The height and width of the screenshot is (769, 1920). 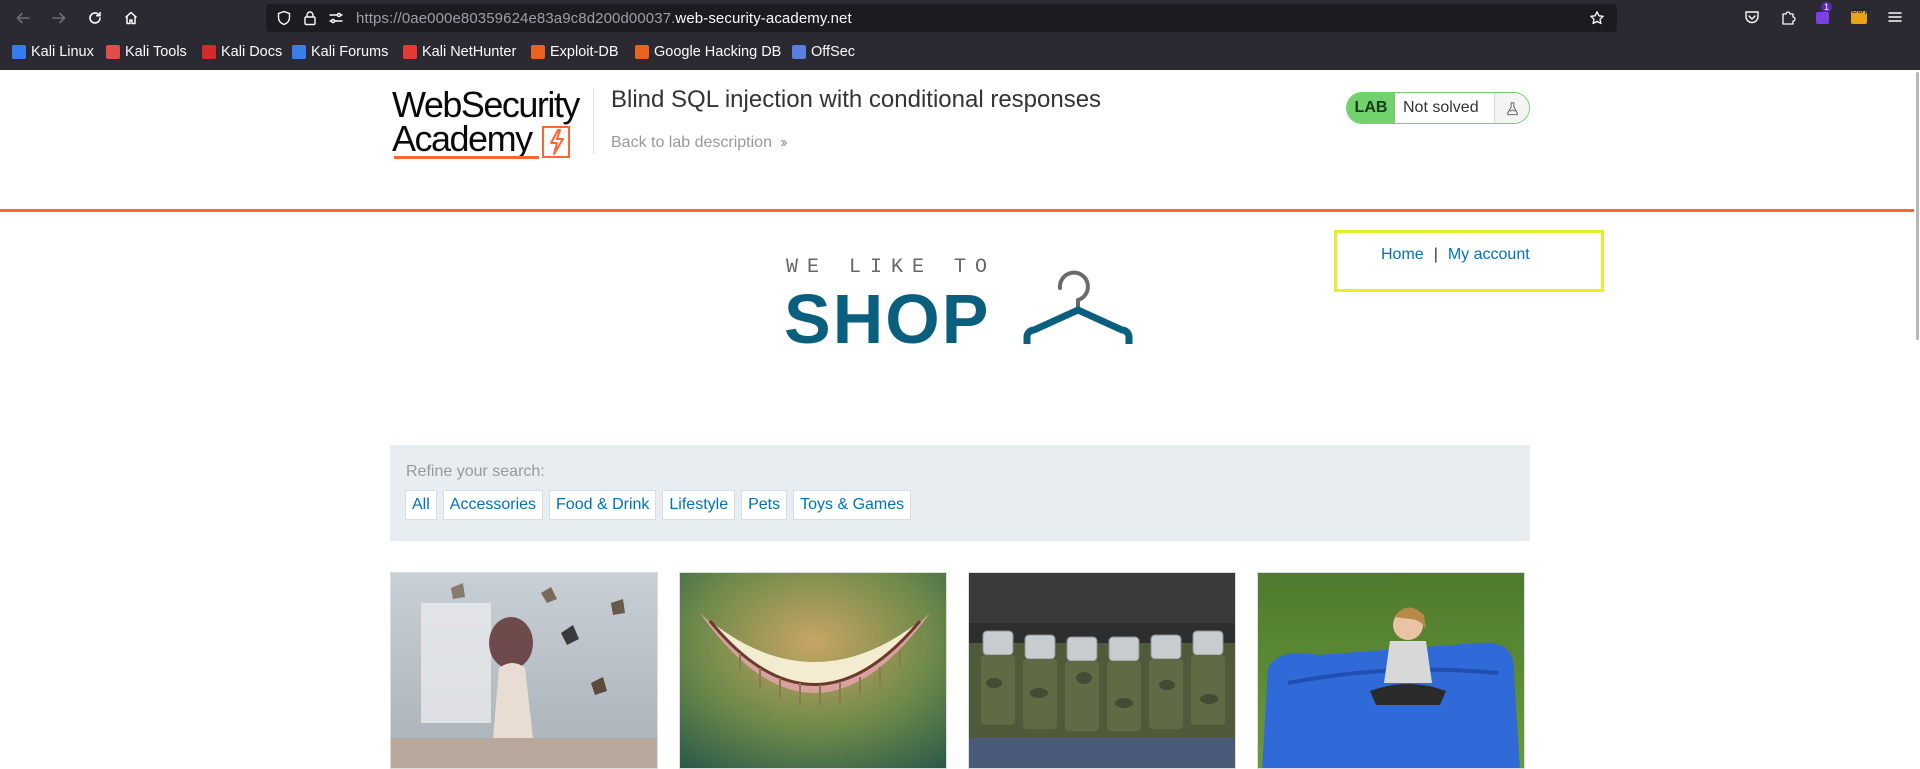 What do you see at coordinates (603, 505) in the screenshot?
I see `filter-tag-food-drink: Food & Drink` at bounding box center [603, 505].